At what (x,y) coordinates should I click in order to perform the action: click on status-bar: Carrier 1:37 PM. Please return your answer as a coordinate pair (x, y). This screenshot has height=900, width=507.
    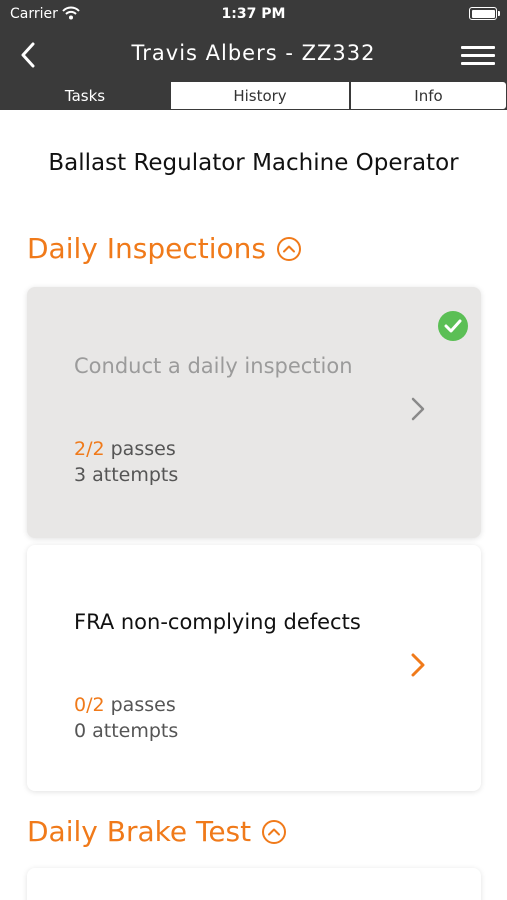
    Looking at the image, I should click on (253, 15).